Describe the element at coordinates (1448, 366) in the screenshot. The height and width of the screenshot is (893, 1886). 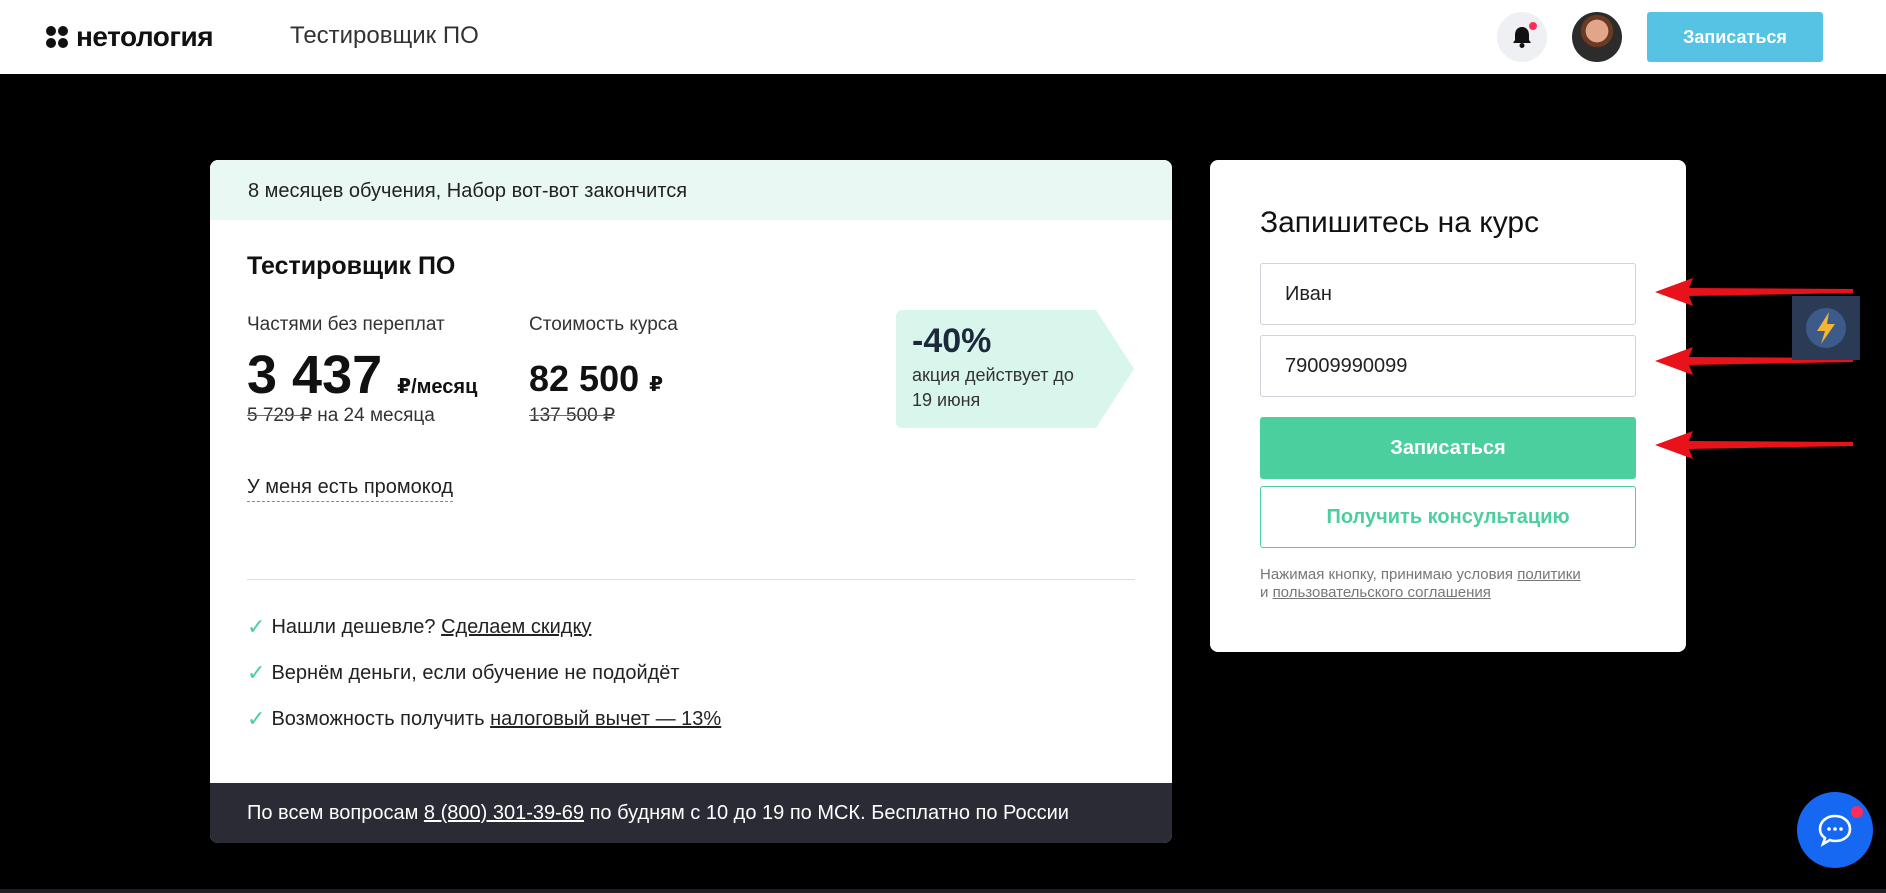
I see `phone-field` at that location.